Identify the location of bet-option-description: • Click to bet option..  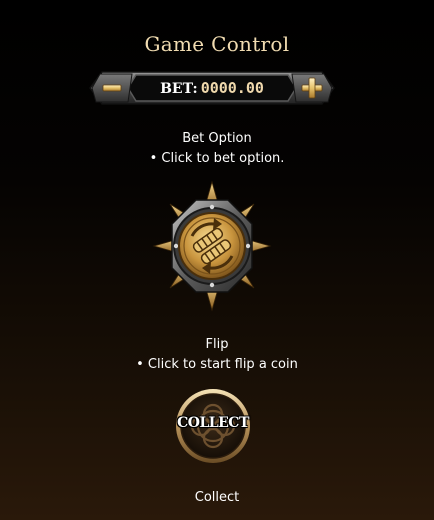
(217, 158).